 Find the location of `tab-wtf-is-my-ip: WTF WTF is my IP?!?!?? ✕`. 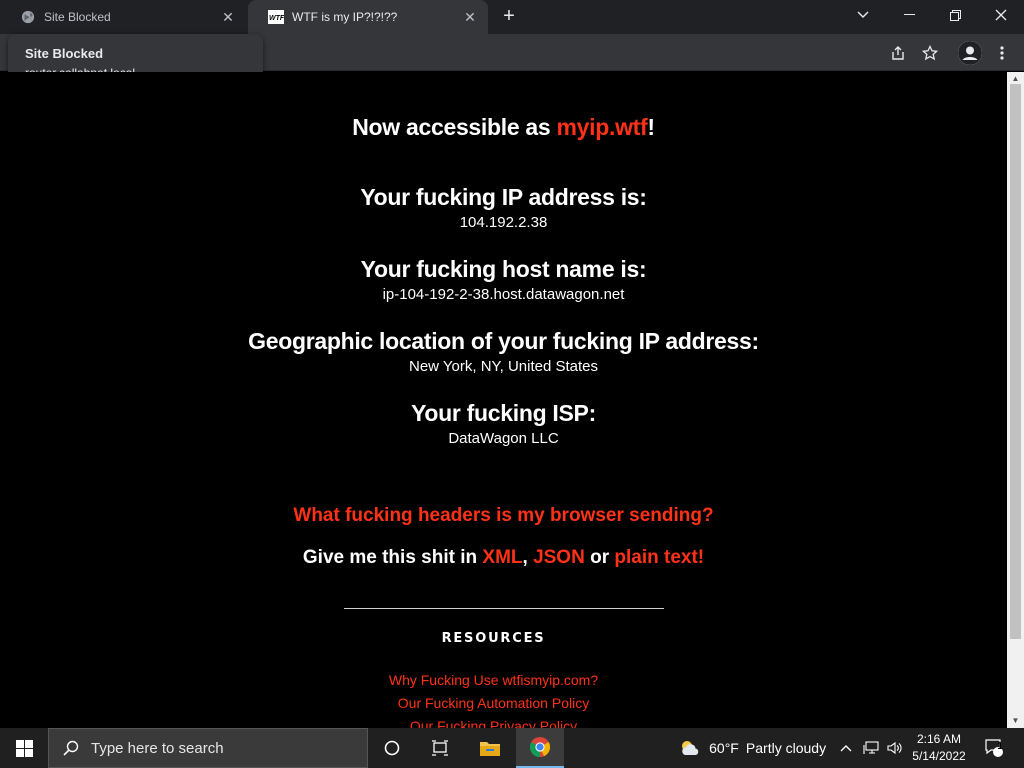

tab-wtf-is-my-ip: WTF WTF is my IP?!?!?? ✕ is located at coordinates (368, 17).